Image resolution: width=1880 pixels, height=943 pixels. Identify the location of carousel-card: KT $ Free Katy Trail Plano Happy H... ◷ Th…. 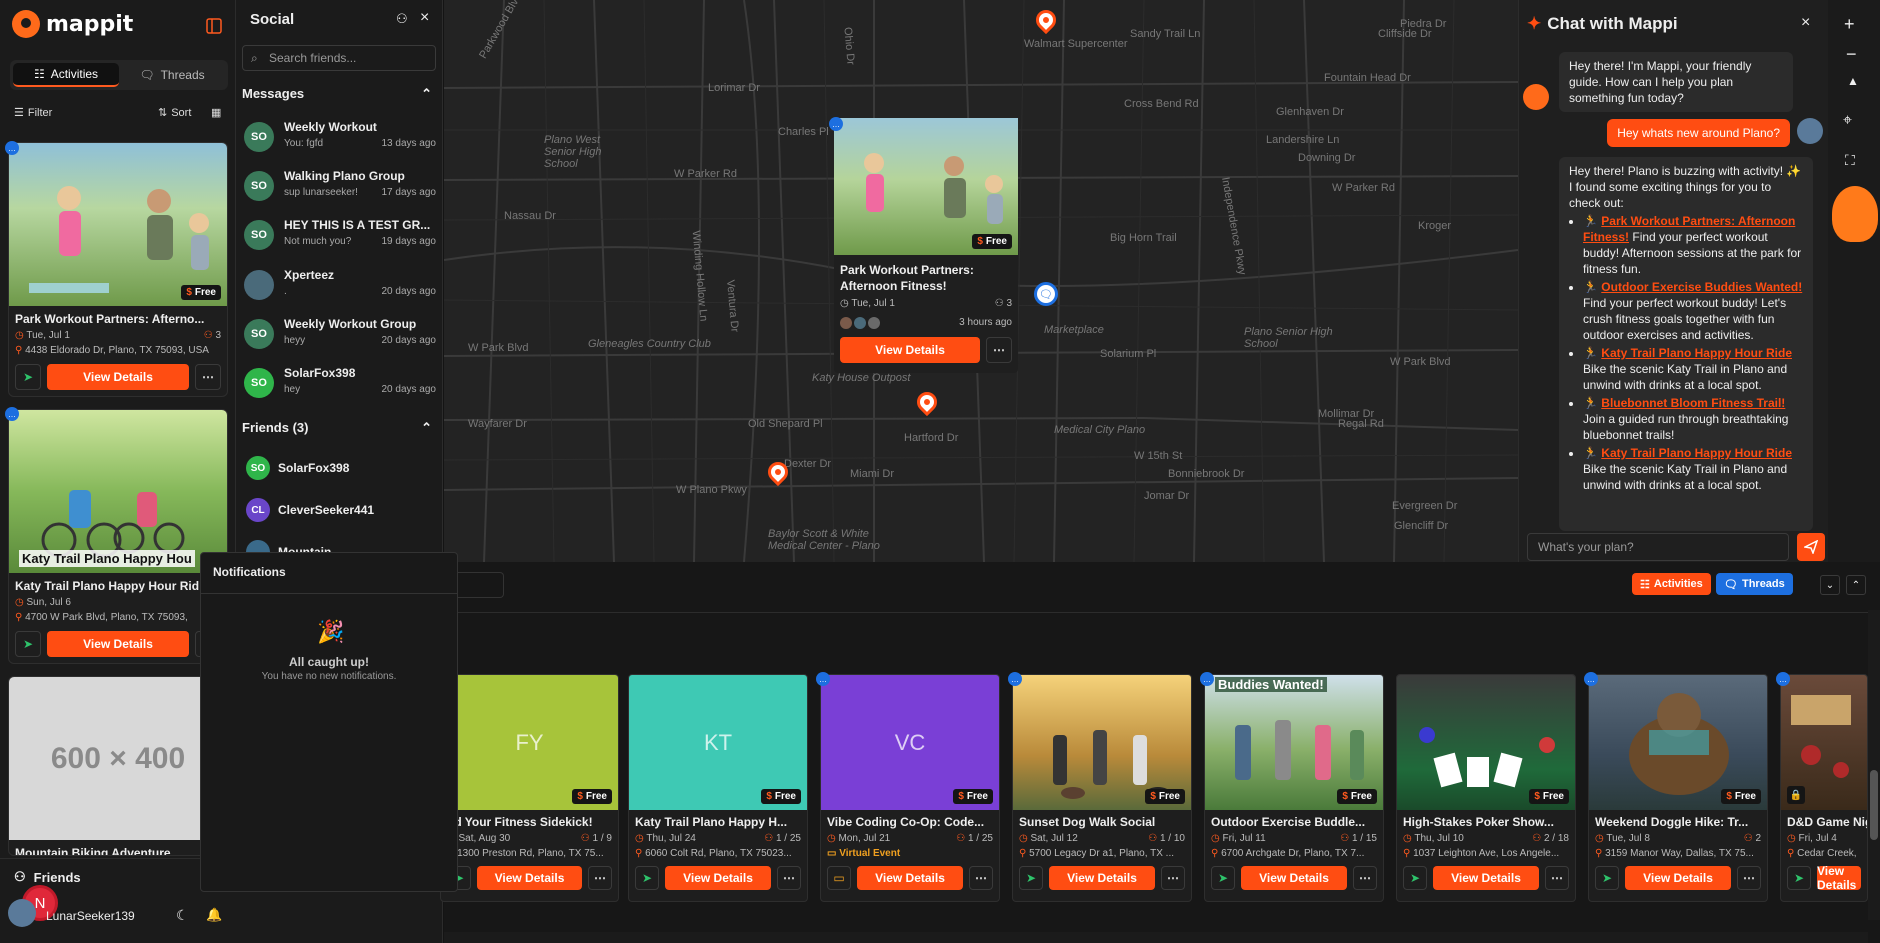
(718, 788).